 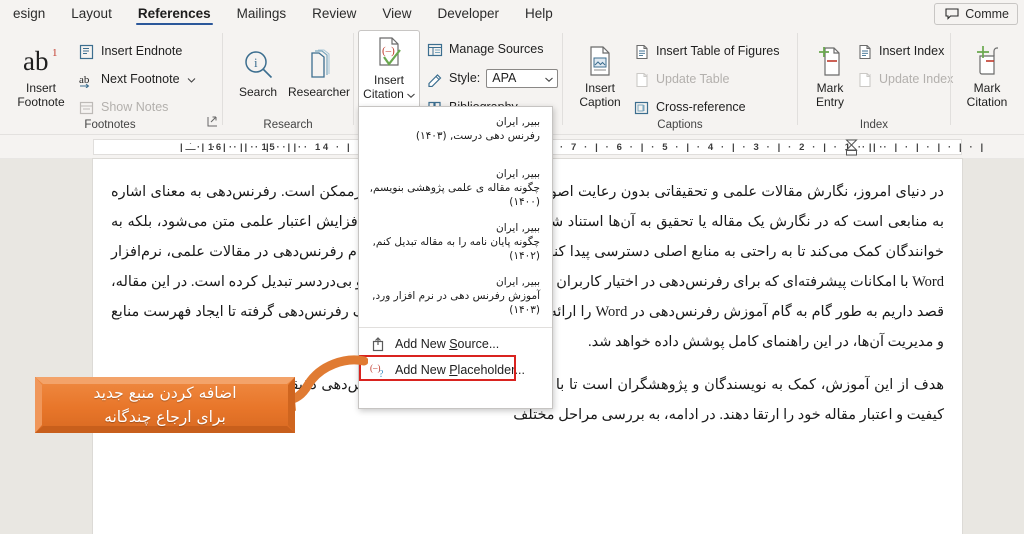 What do you see at coordinates (135, 107) in the screenshot?
I see `show-notes-label: Show Notes` at bounding box center [135, 107].